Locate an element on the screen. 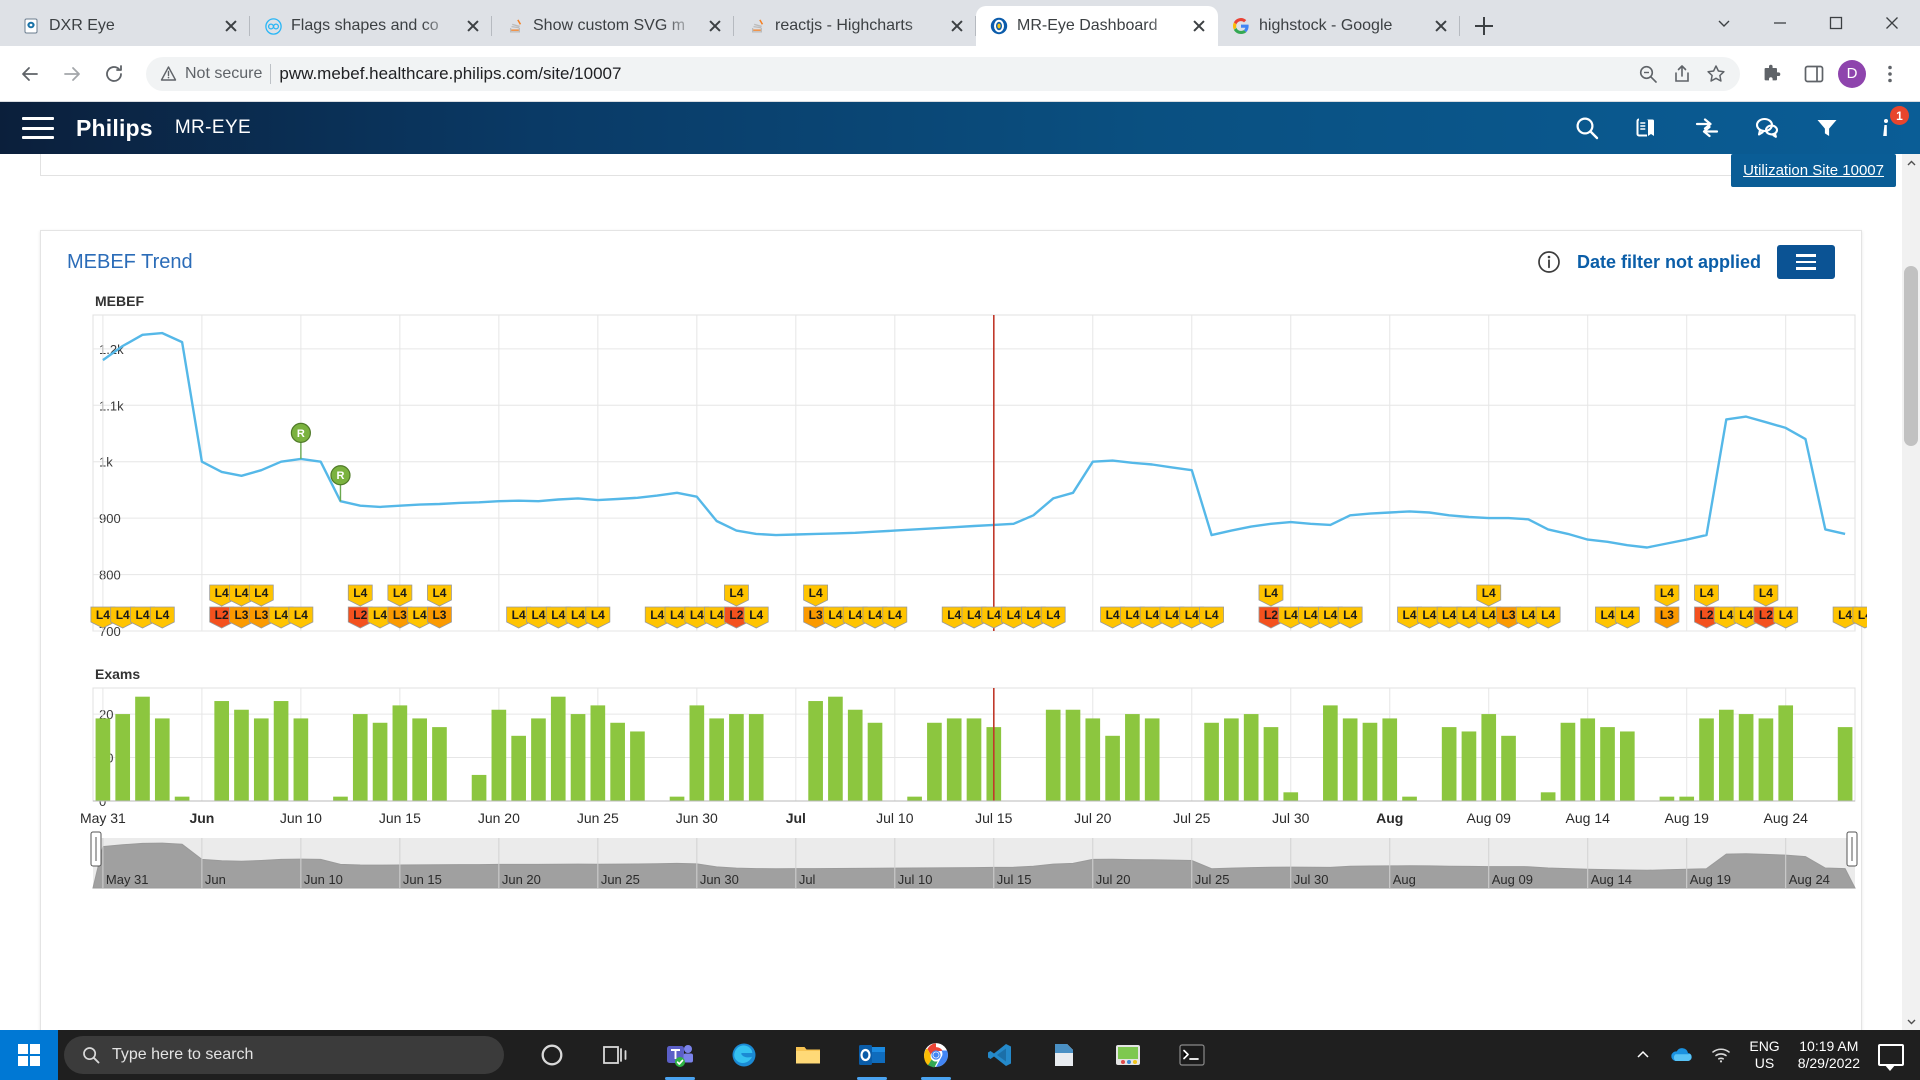 Image resolution: width=1920 pixels, height=1080 pixels. transfer-icon is located at coordinates (1707, 128).